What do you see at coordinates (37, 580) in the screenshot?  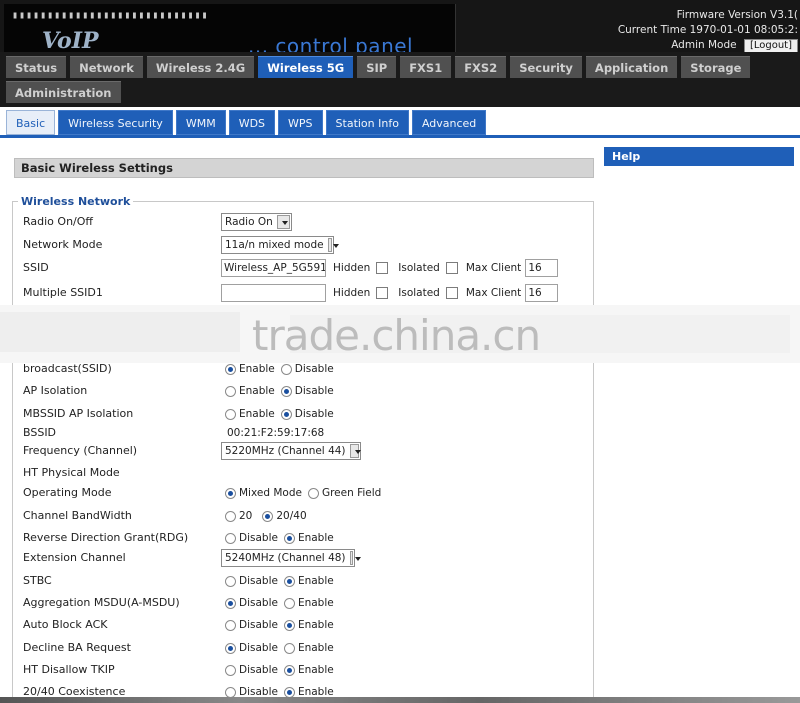 I see `stbc-label: STBC` at bounding box center [37, 580].